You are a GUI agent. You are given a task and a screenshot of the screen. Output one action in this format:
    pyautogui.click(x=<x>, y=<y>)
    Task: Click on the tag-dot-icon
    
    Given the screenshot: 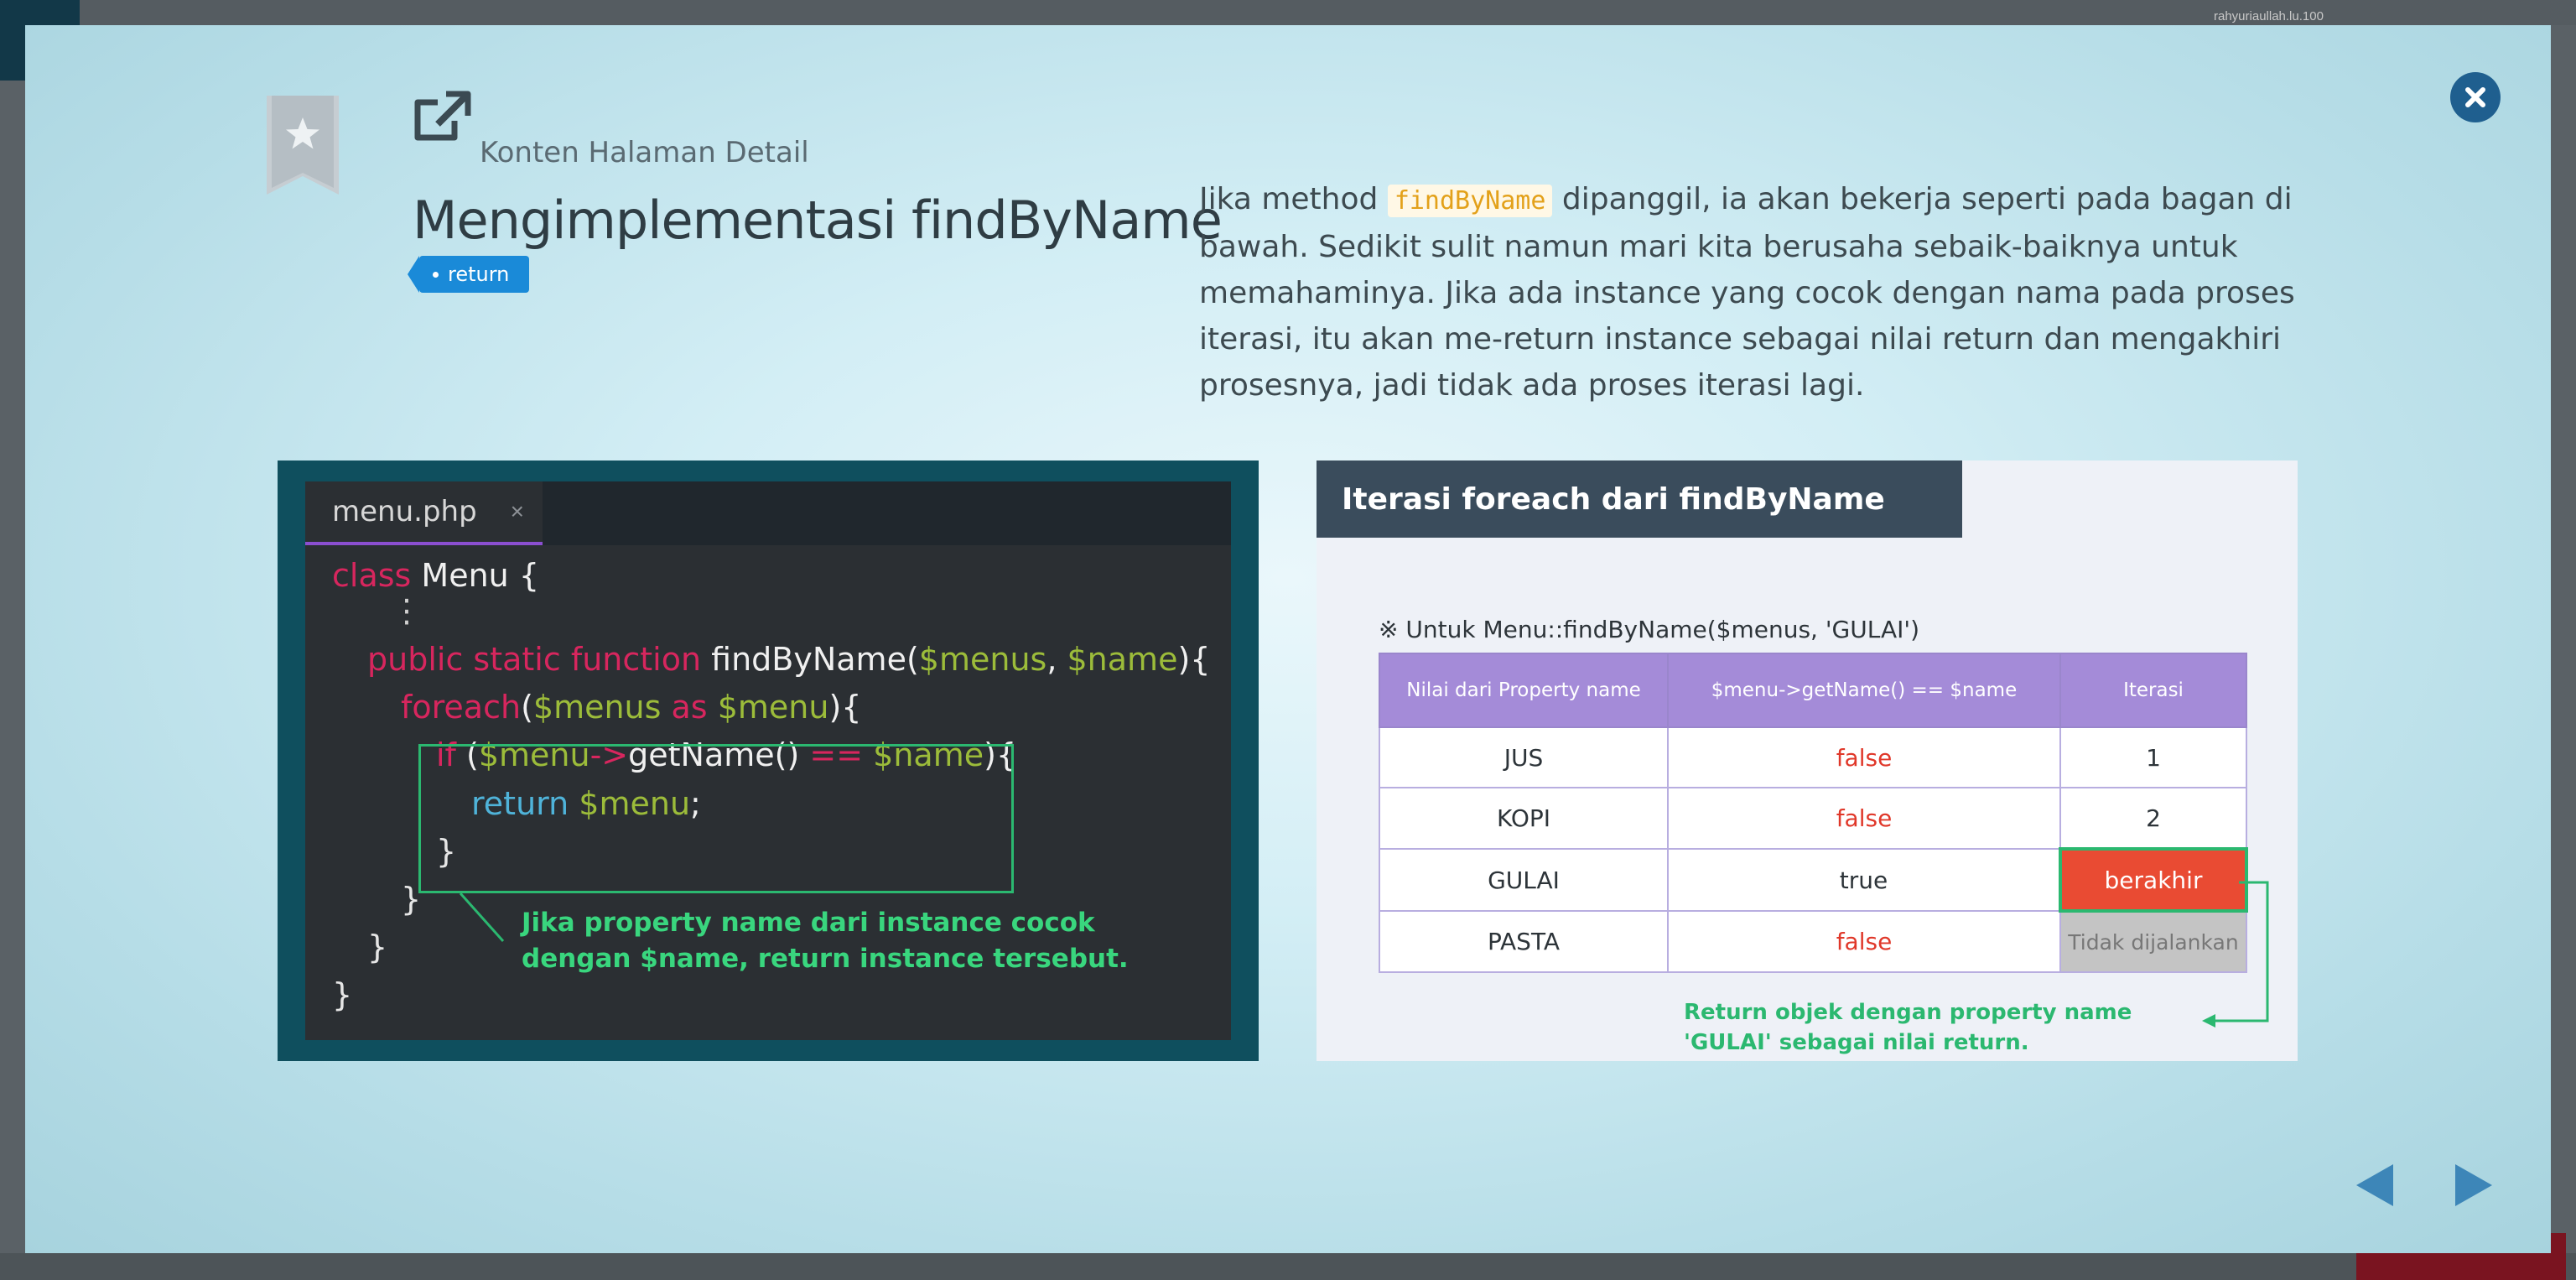 What is the action you would take?
    pyautogui.click(x=436, y=274)
    